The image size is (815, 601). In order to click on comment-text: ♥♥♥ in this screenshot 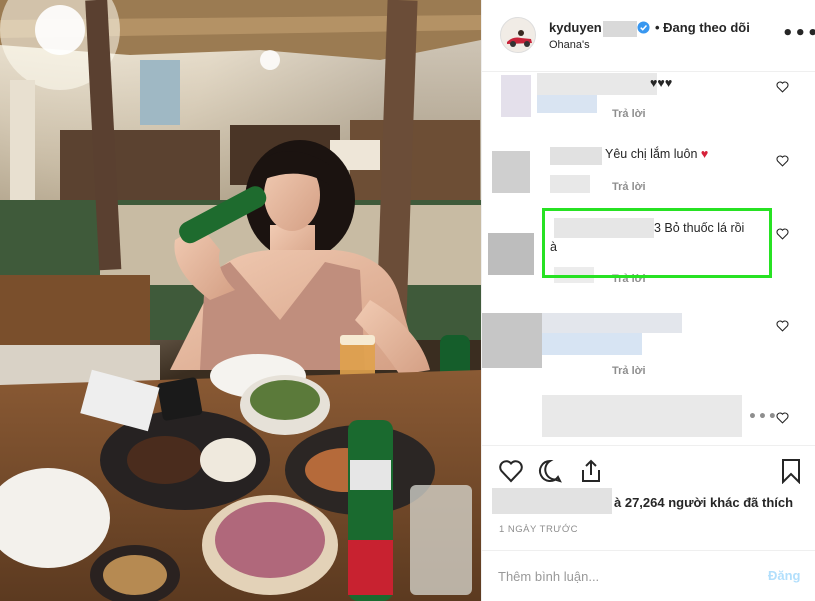, I will do `click(661, 83)`.